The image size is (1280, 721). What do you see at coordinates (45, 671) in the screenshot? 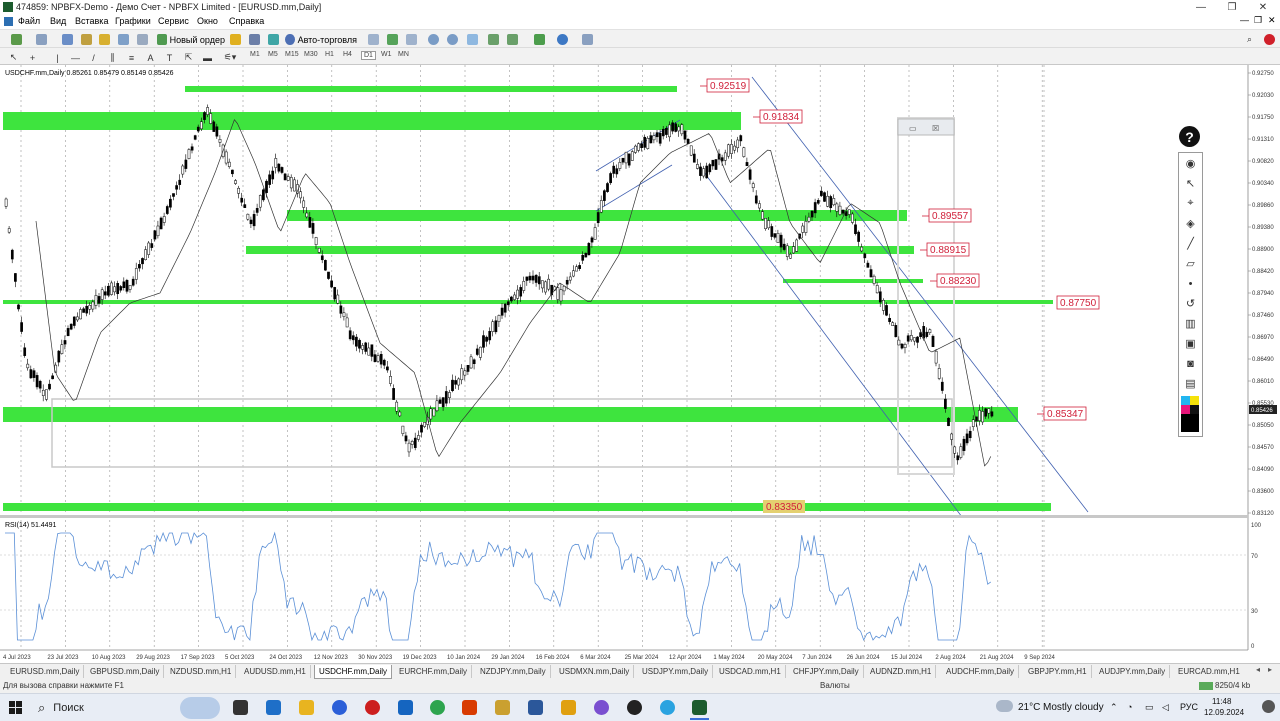
I see `tab-eurusd: EURUSD.mm,Daily` at bounding box center [45, 671].